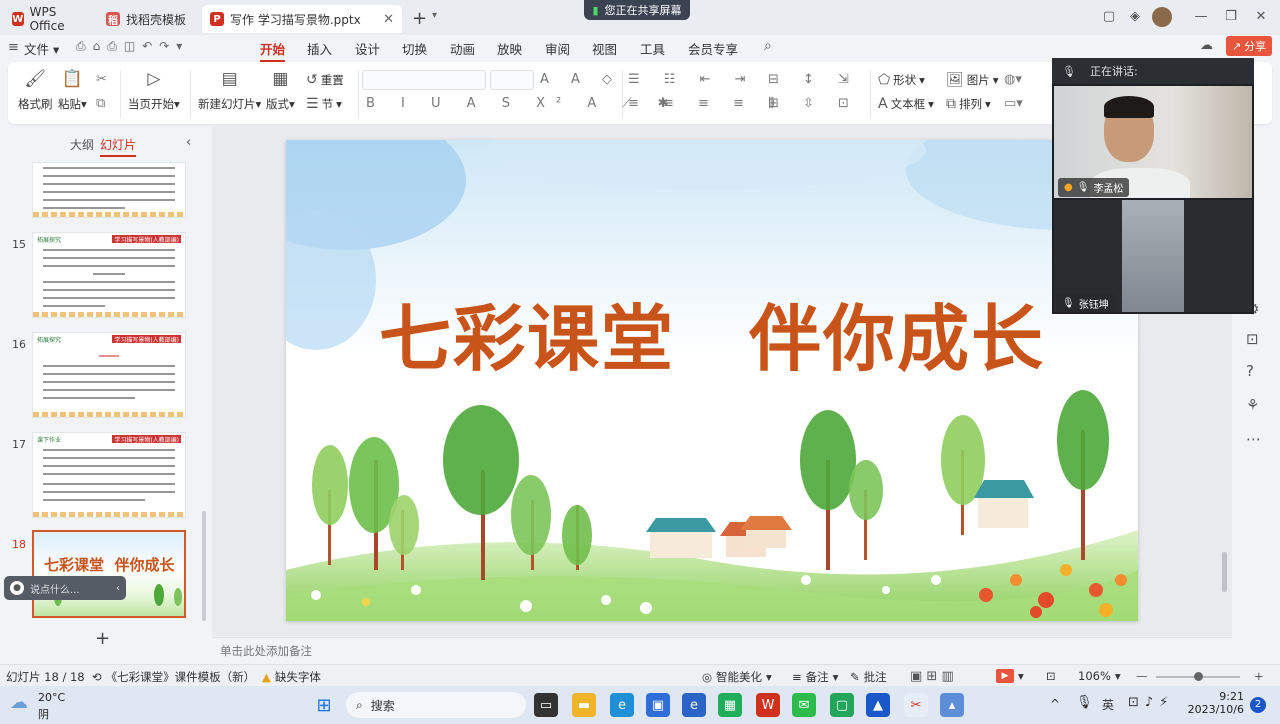  I want to click on align-icons: ≡ ≡ ≡ ≡ ⫼, so click(706, 103).